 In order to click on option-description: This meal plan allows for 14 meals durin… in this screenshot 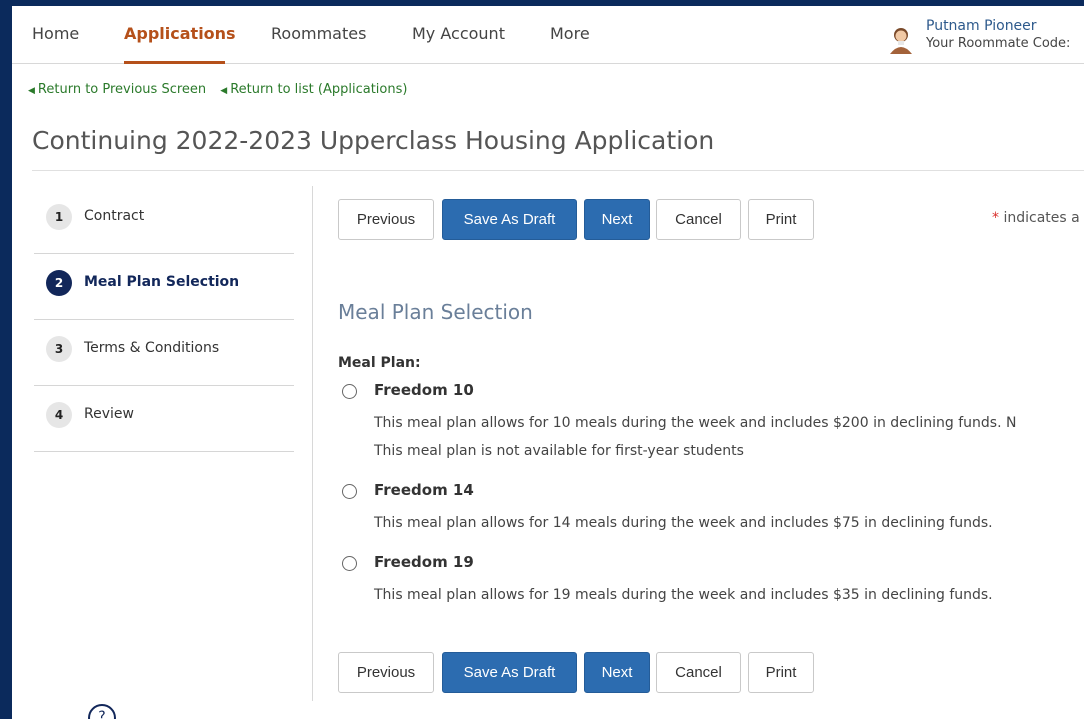, I will do `click(683, 523)`.